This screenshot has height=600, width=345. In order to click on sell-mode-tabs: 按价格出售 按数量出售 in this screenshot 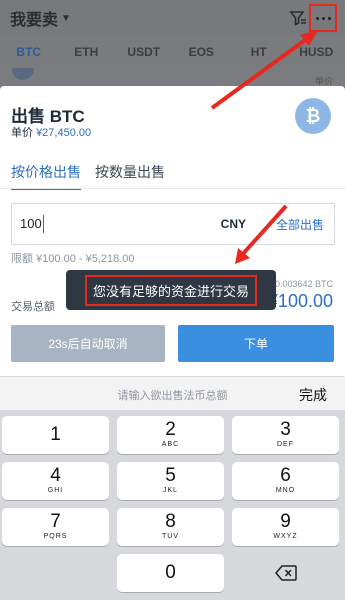, I will do `click(88, 176)`.